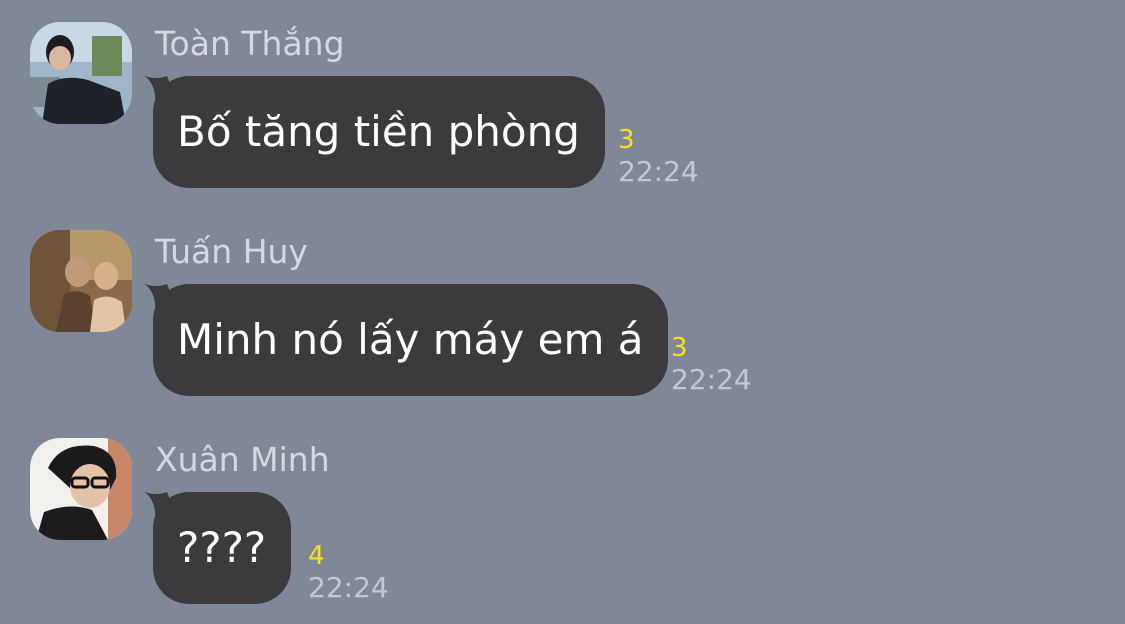 The width and height of the screenshot is (1125, 624). What do you see at coordinates (250, 43) in the screenshot?
I see `sender-name: Toàn Thắng` at bounding box center [250, 43].